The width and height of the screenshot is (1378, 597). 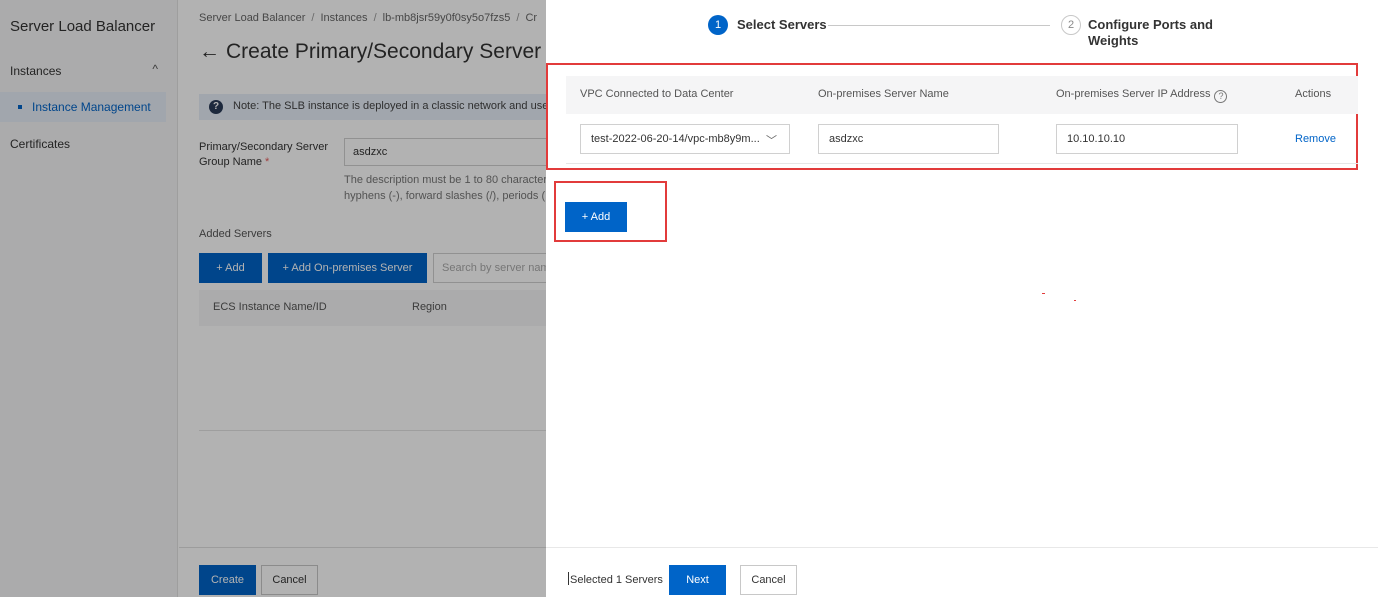 I want to click on remove-link: Remove, so click(x=1315, y=139).